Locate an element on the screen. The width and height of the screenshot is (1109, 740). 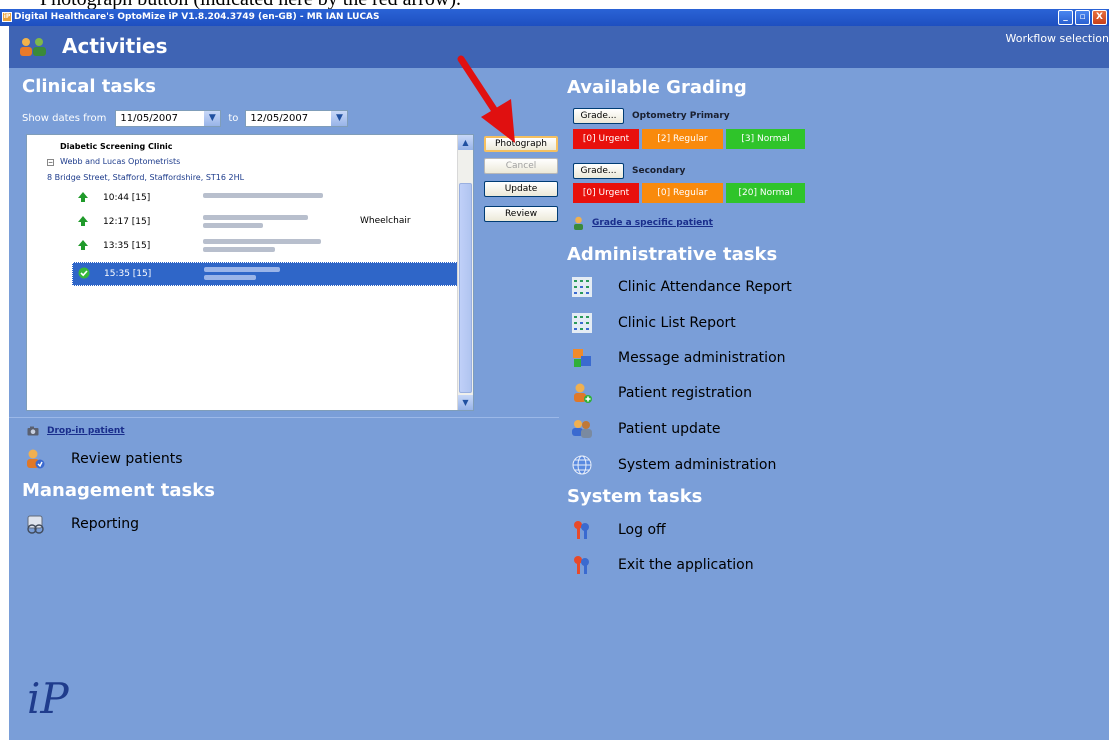
primary-grade-row: Grade... Optometry Primary is located at coordinates (651, 116).